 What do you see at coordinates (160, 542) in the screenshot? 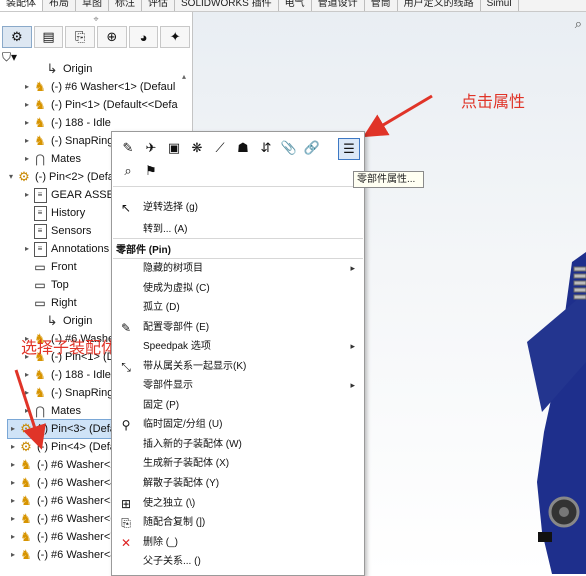
I see `menu-item-label: 删除 (_)` at bounding box center [160, 542].